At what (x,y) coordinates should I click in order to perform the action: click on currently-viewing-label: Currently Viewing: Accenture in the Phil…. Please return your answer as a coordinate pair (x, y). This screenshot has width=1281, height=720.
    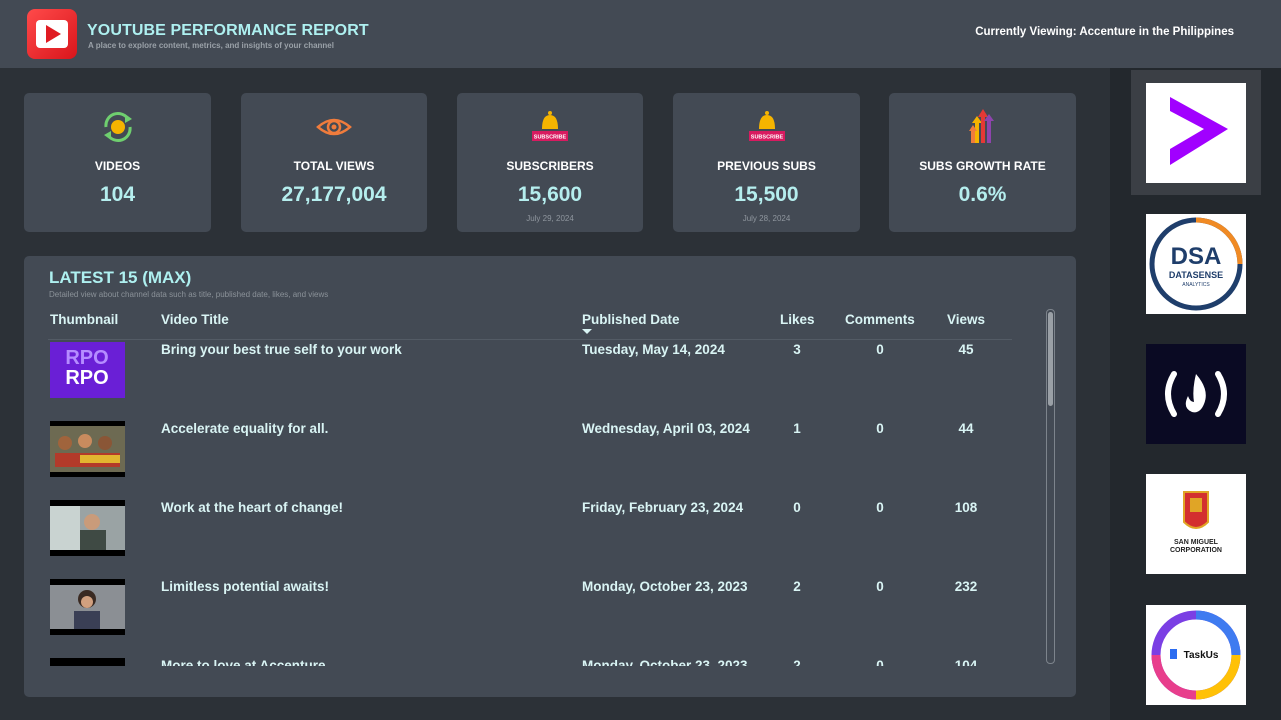
    Looking at the image, I should click on (1104, 32).